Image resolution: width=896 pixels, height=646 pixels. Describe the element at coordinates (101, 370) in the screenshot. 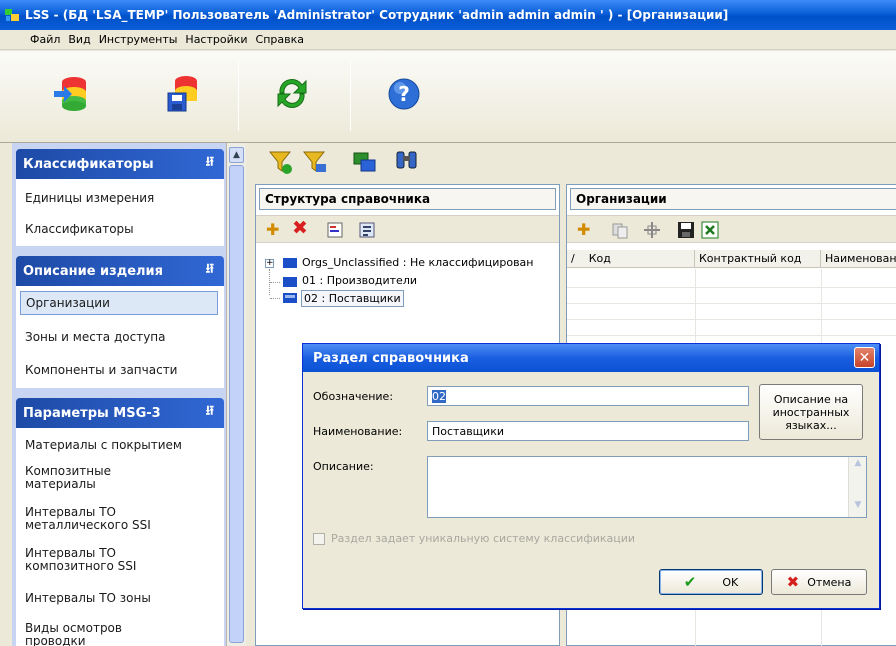

I see `nav-item-components: Компоненты и запчасти` at that location.